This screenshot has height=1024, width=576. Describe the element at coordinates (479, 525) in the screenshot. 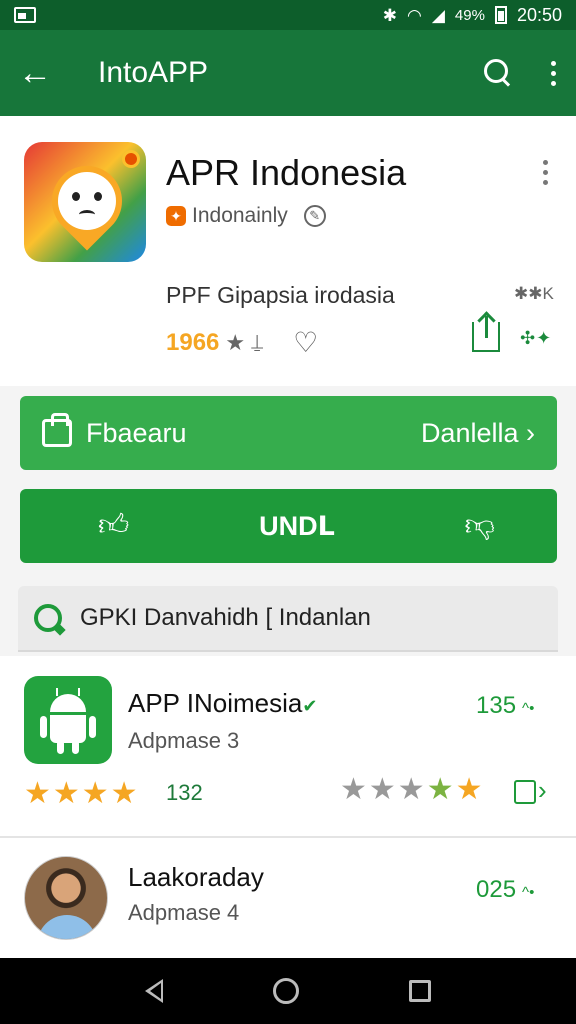

I see `thumb-down-icon: 👎︎` at that location.